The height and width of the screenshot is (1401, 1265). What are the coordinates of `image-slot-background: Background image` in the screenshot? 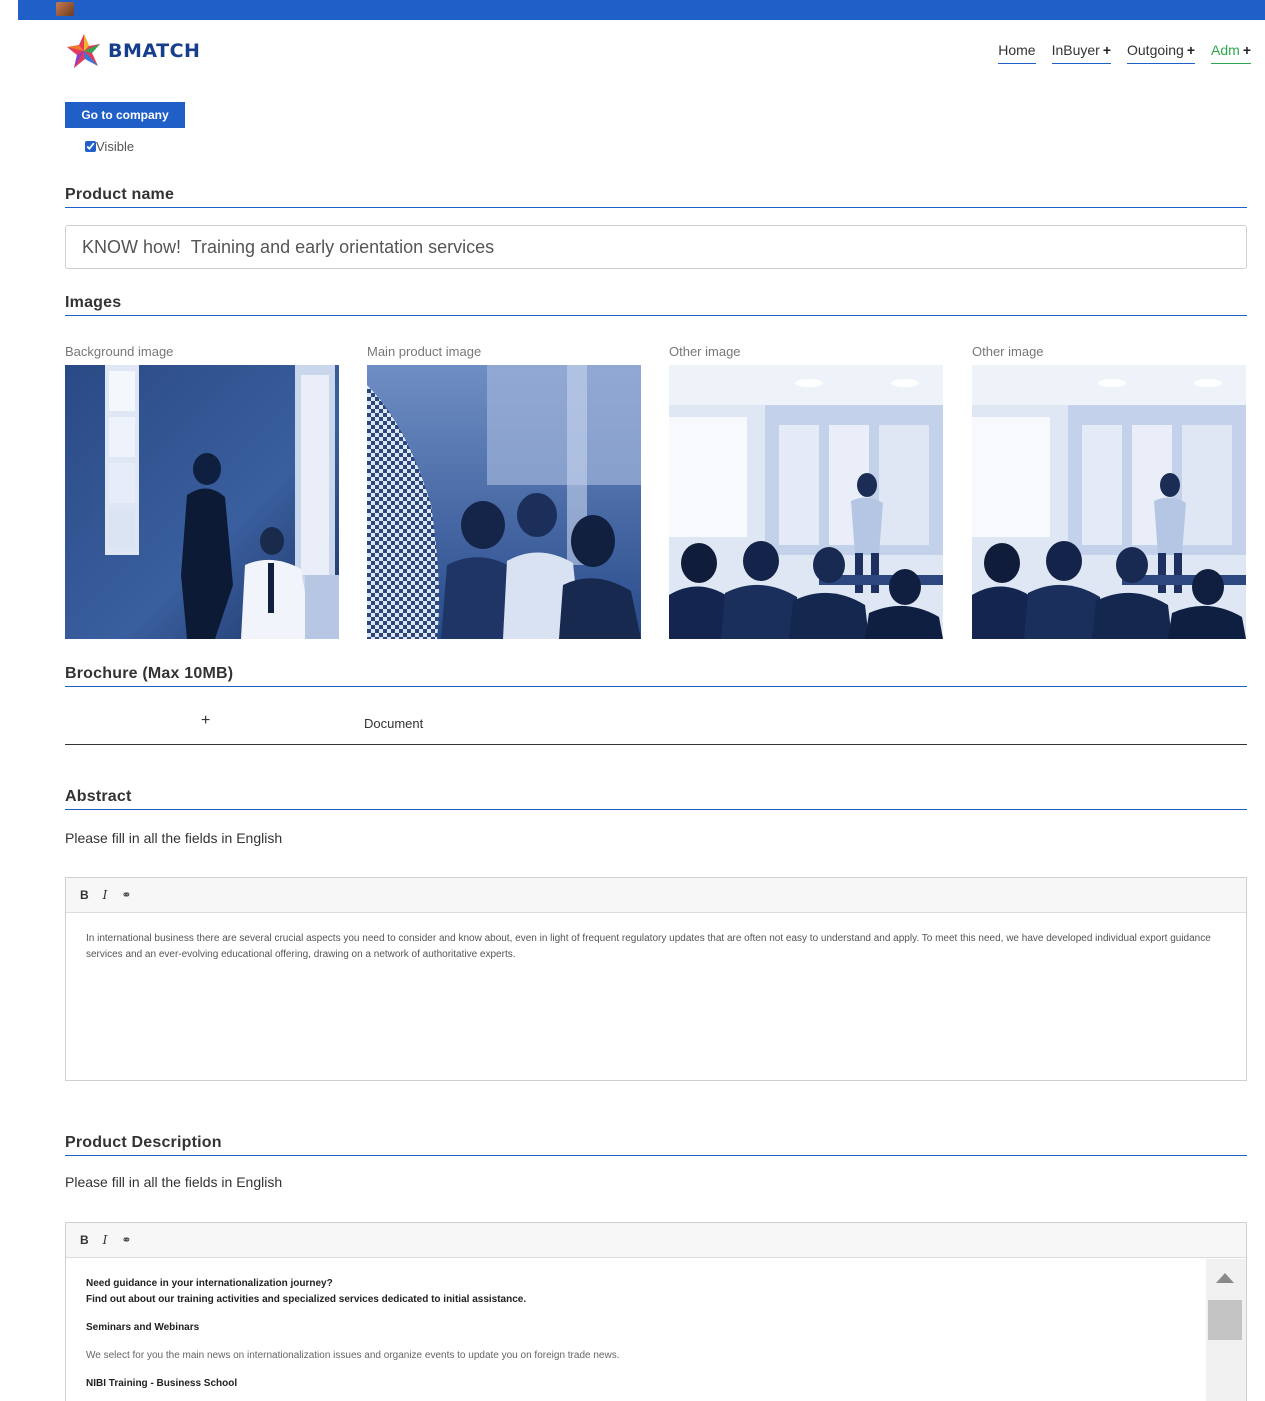 It's located at (202, 491).